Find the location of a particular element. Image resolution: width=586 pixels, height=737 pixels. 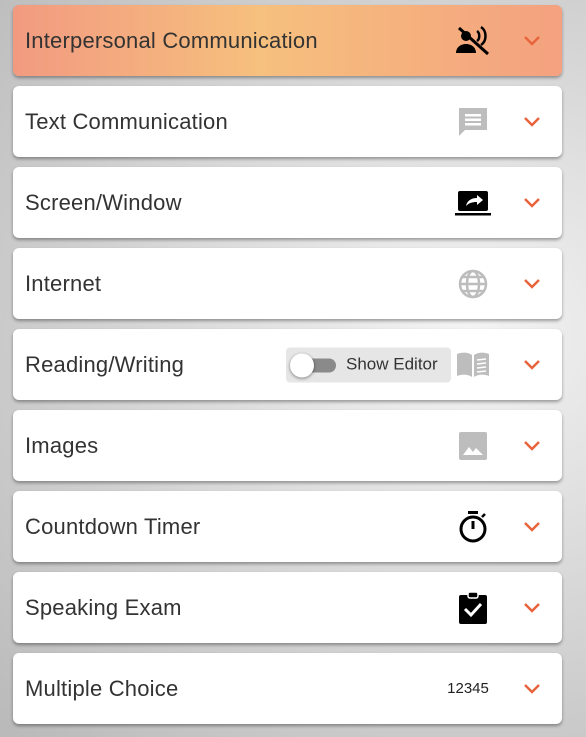

book-icon is located at coordinates (473, 365).